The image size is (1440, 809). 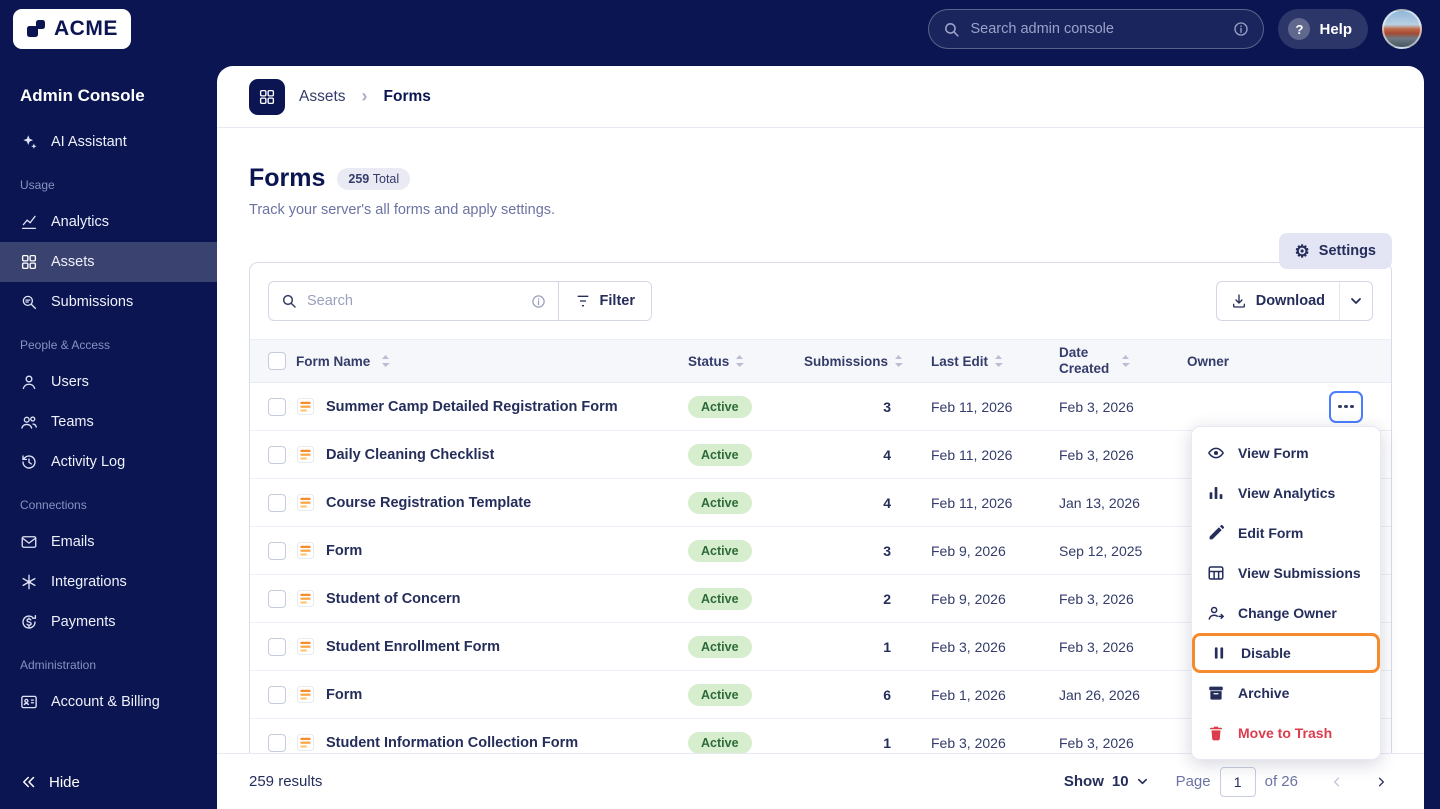 I want to click on question-icon: ?, so click(x=1299, y=29).